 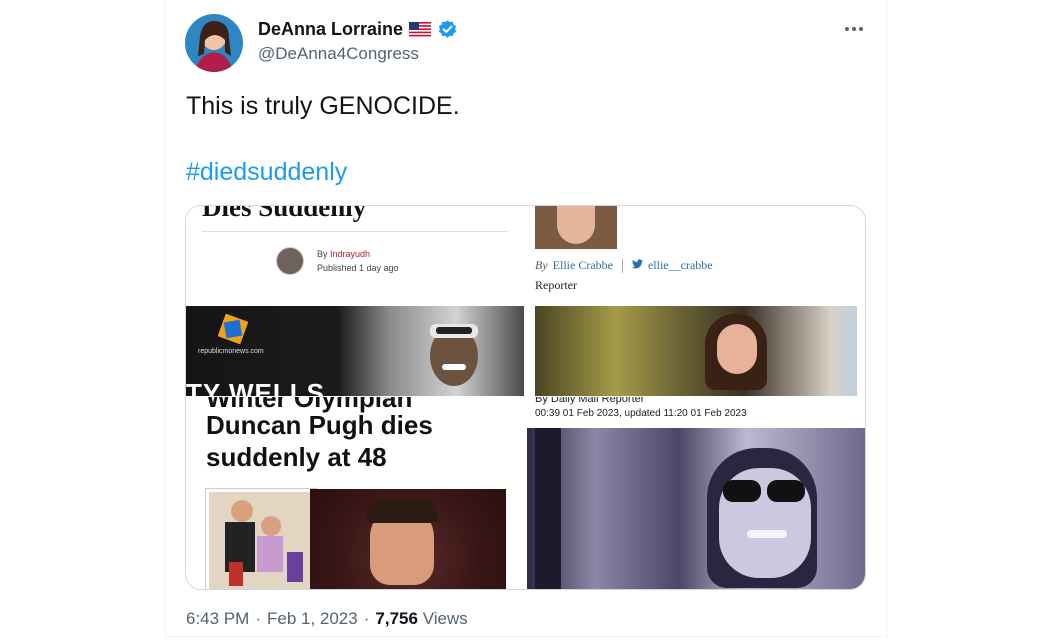 I want to click on banner-text: TY WELLS, so click(x=255, y=387).